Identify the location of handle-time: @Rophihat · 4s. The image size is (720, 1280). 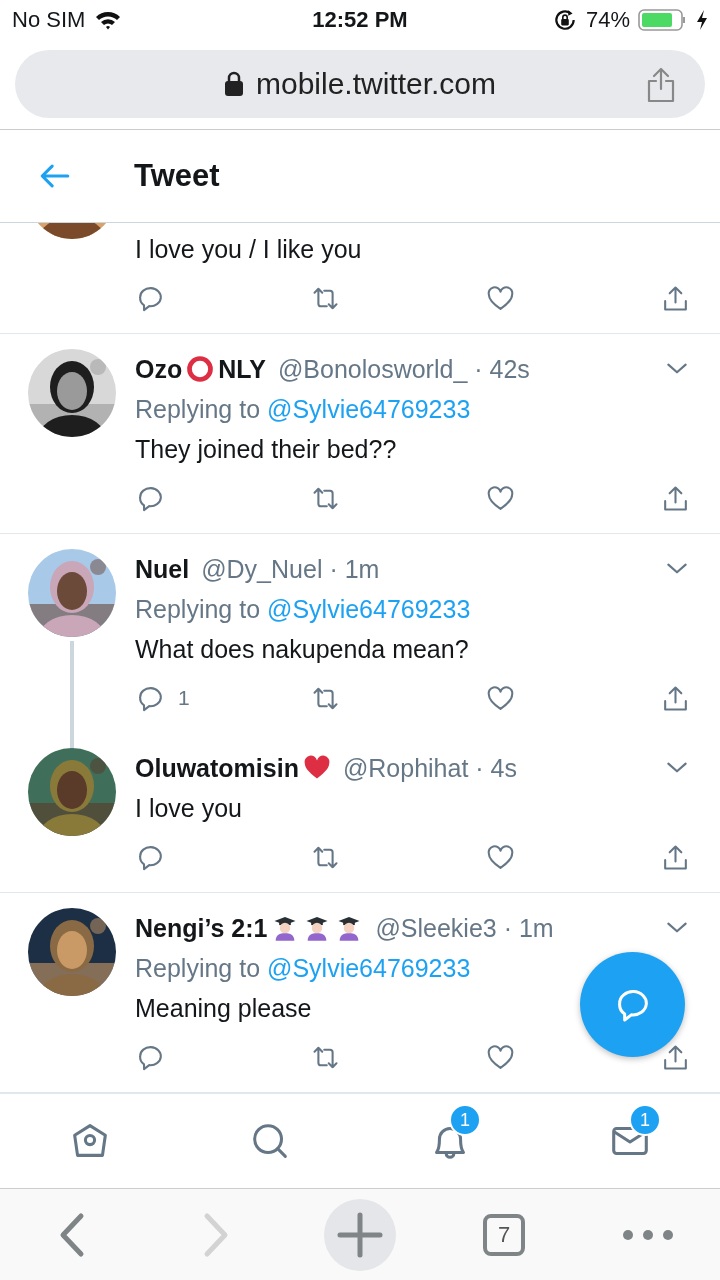
(429, 768).